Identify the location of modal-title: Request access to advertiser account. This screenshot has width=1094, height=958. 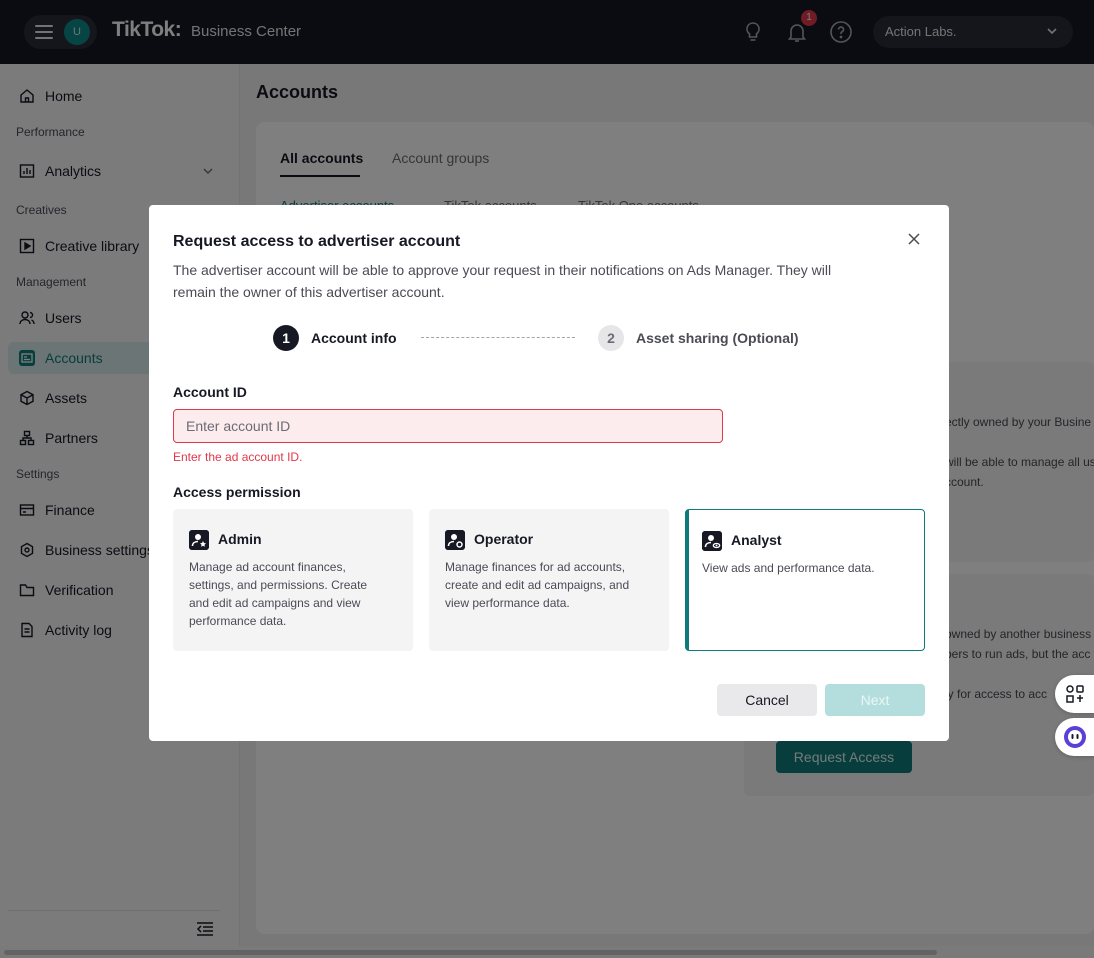
(317, 241).